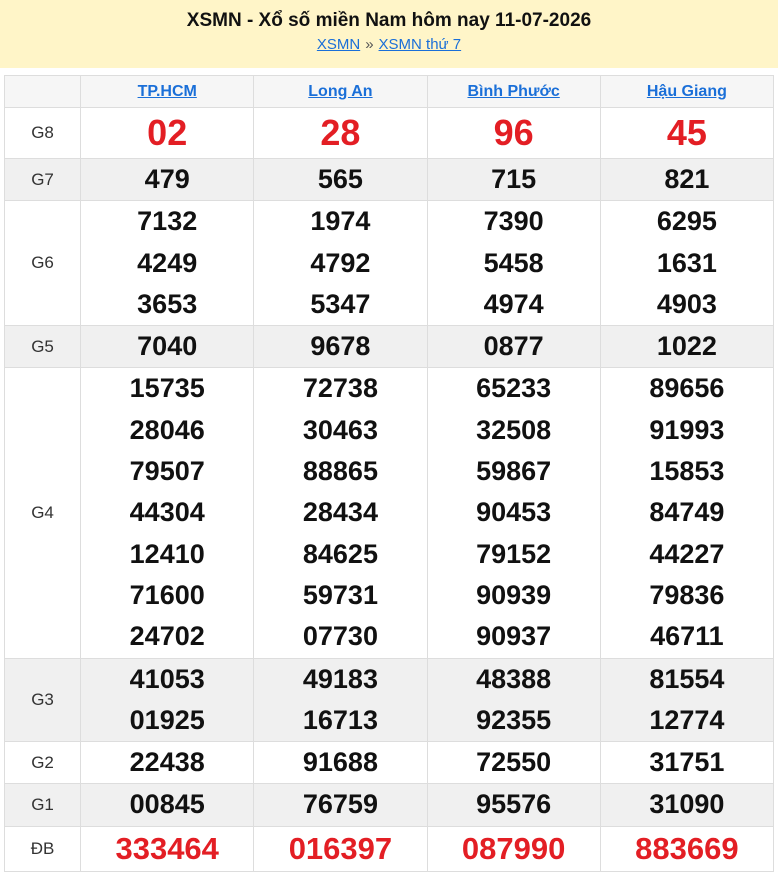 Image resolution: width=778 pixels, height=877 pixels. I want to click on prize-number: 9678, so click(340, 346).